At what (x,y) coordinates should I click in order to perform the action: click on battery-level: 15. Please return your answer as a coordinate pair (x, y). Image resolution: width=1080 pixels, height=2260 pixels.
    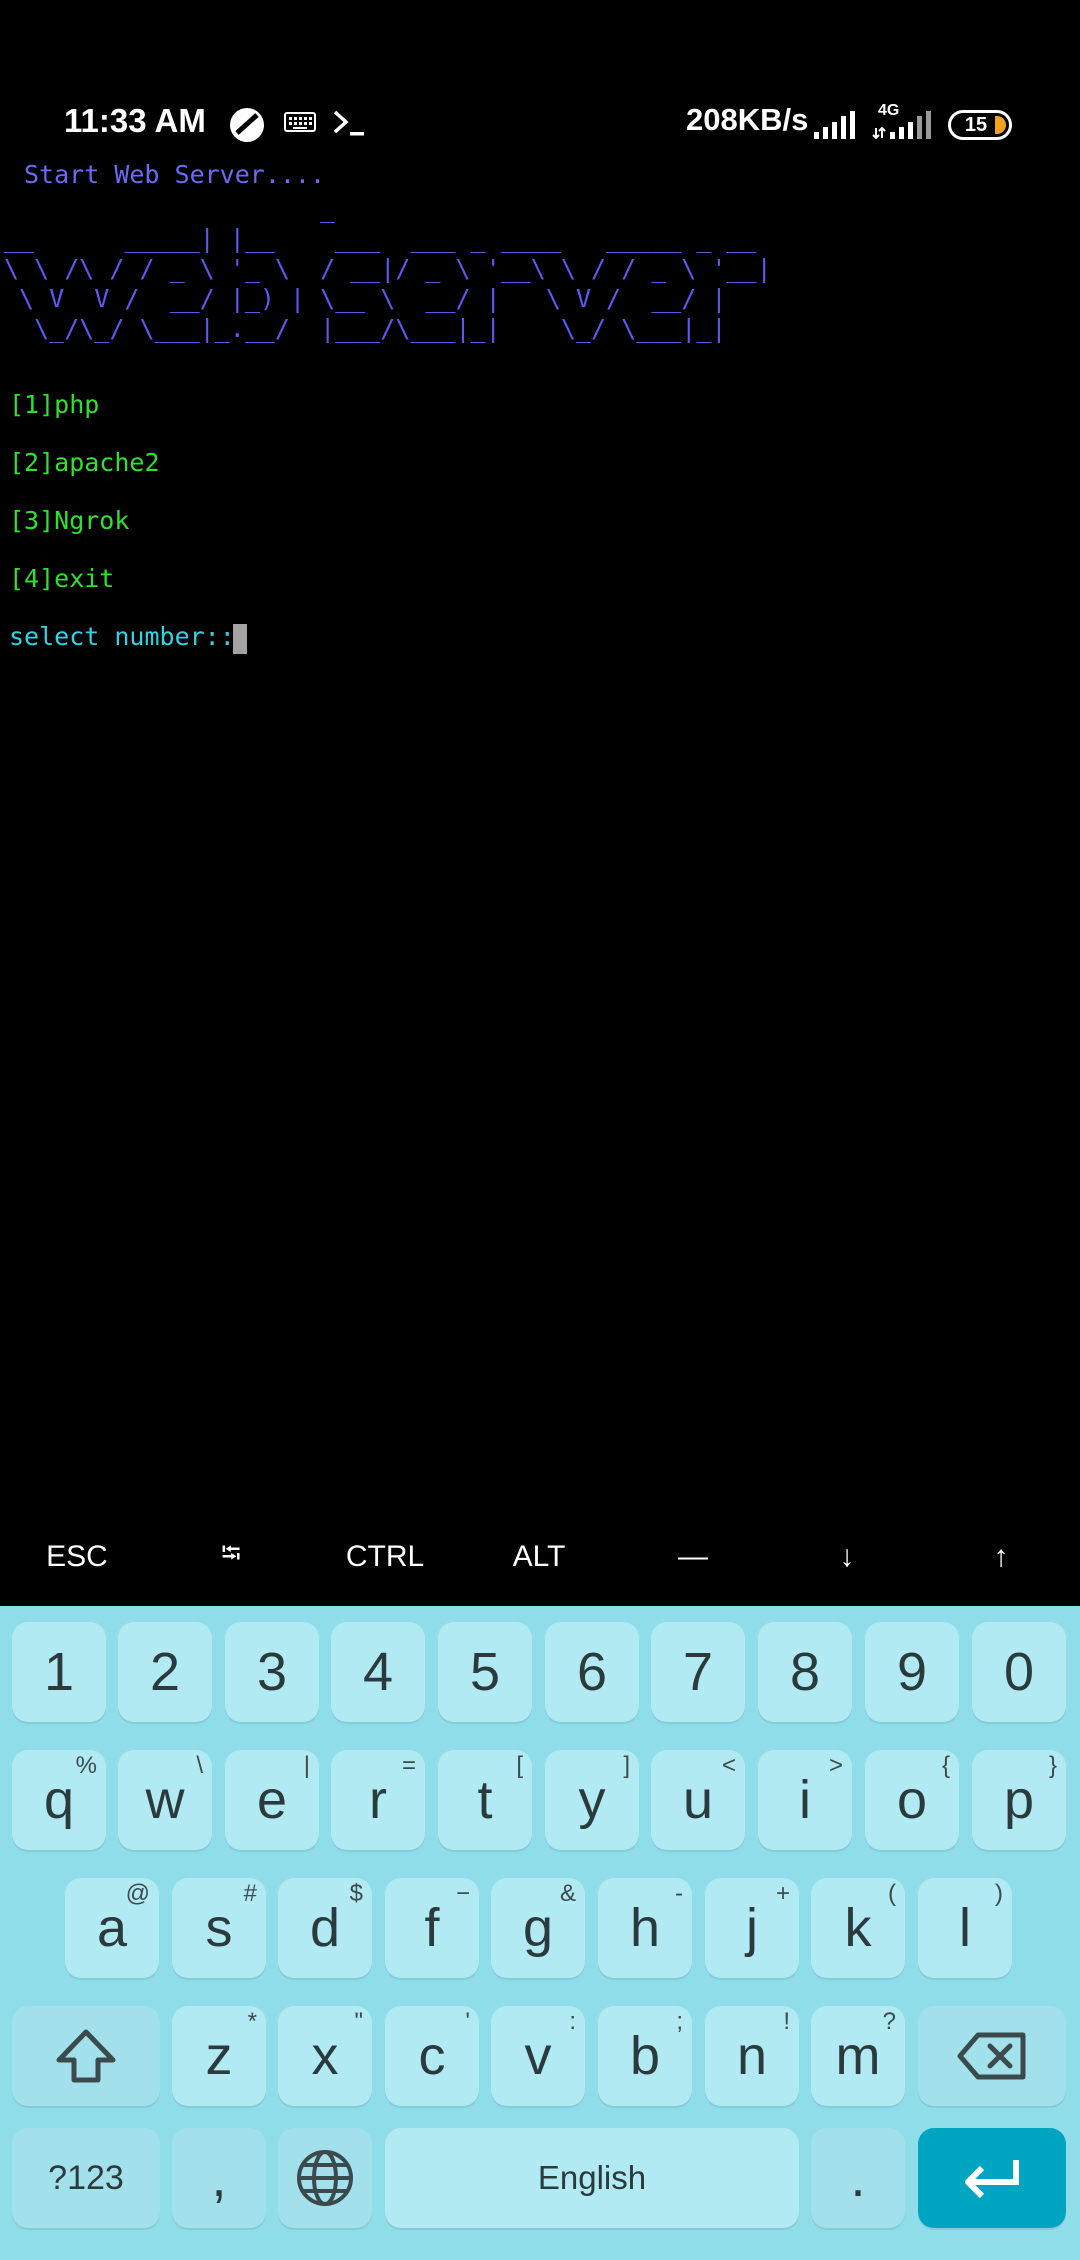
    Looking at the image, I should click on (976, 124).